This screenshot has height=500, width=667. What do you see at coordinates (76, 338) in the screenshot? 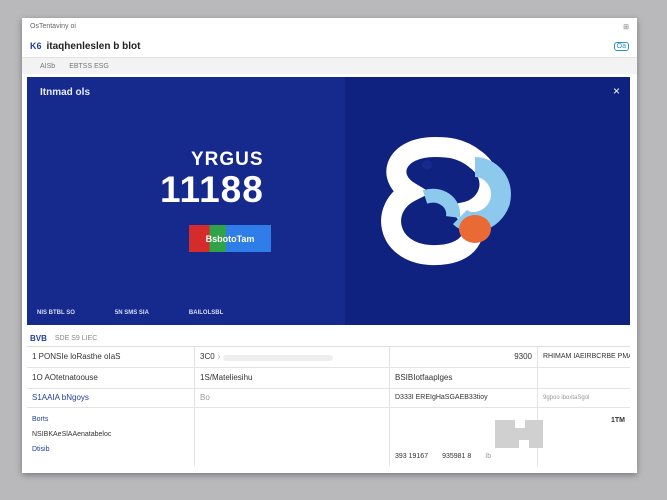
I see `section-subtitle: SDE S9 LIEC` at bounding box center [76, 338].